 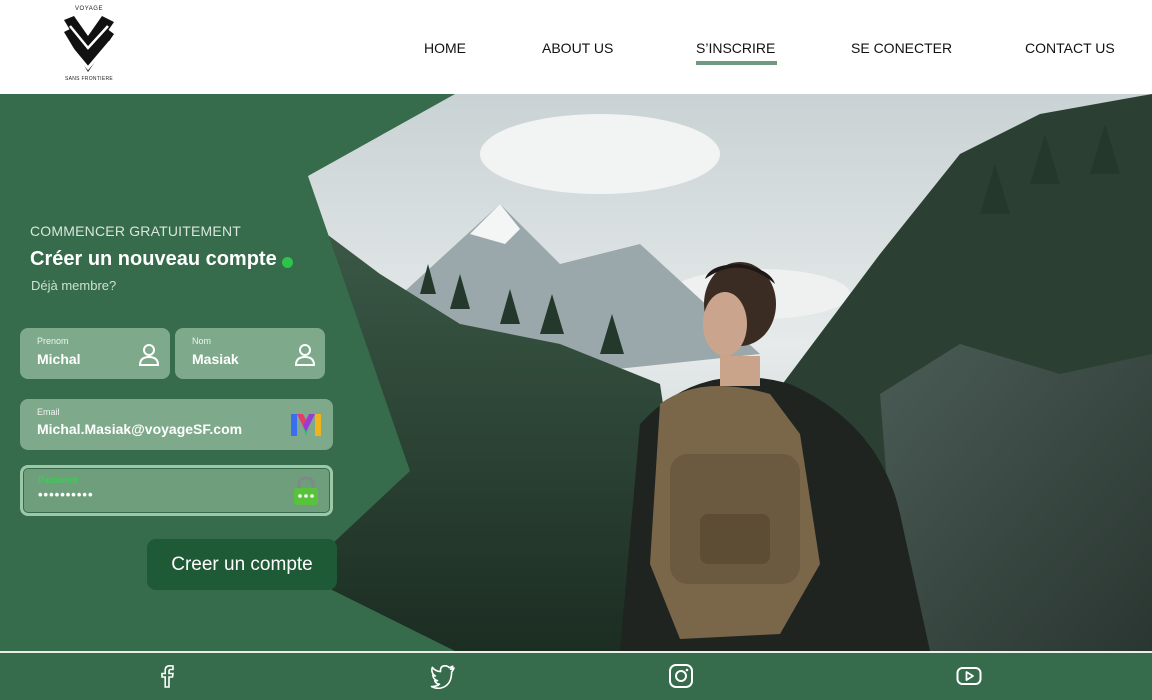 I want to click on password-value: ••••••••••, so click(x=66, y=494).